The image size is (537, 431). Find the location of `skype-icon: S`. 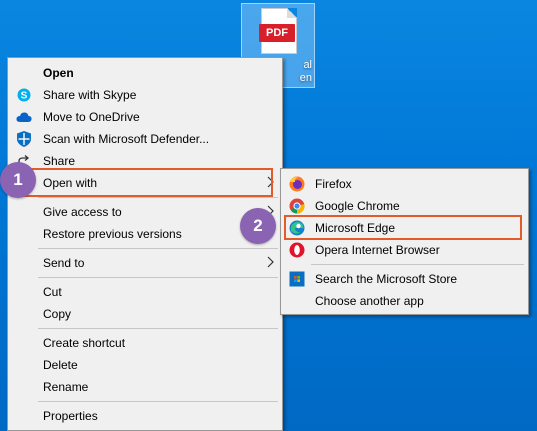

skype-icon: S is located at coordinates (24, 95).